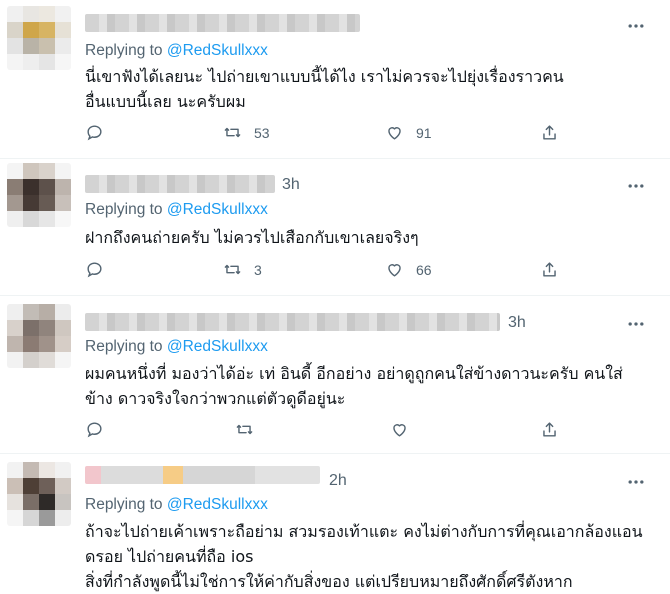 This screenshot has width=670, height=594. I want to click on retweet-button: 53, so click(246, 132).